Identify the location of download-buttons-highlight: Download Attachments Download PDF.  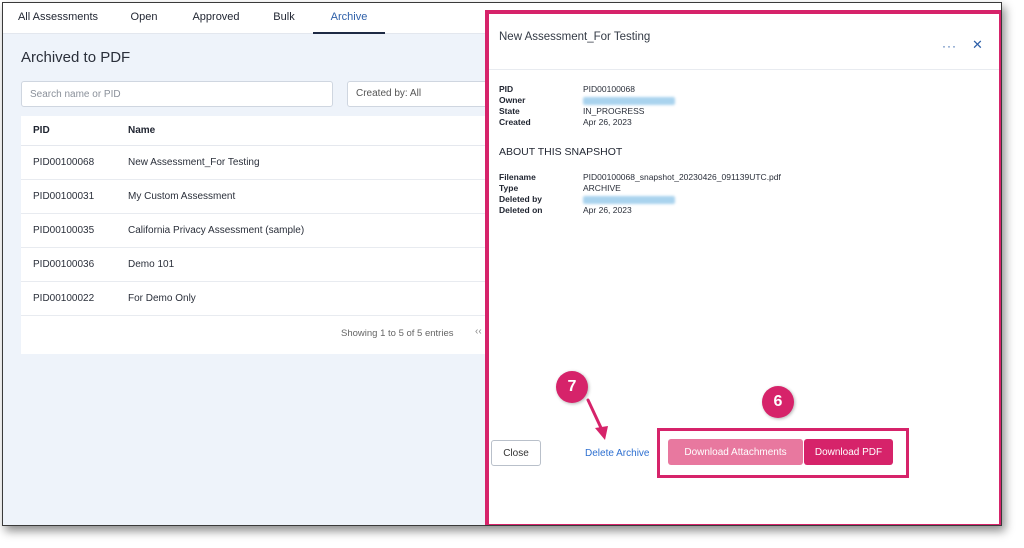
(783, 453).